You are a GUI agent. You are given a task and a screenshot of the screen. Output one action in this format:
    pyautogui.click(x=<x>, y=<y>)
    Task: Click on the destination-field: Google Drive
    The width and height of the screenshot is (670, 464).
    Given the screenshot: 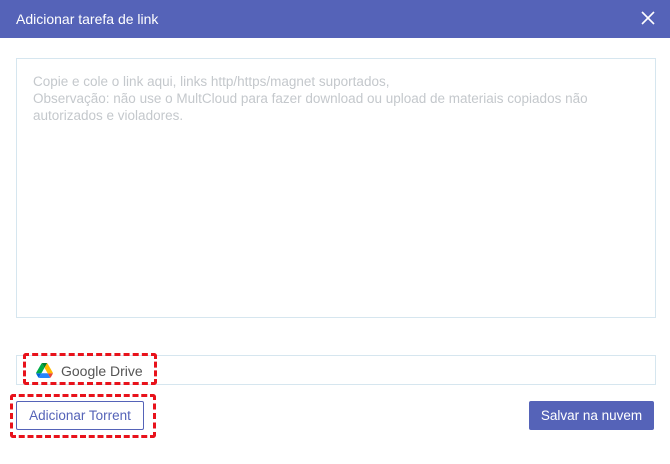 What is the action you would take?
    pyautogui.click(x=336, y=370)
    